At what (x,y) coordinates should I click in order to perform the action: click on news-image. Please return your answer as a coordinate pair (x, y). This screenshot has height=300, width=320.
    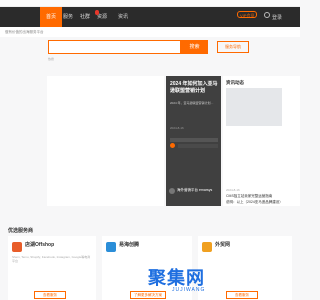
    Looking at the image, I should click on (254, 107).